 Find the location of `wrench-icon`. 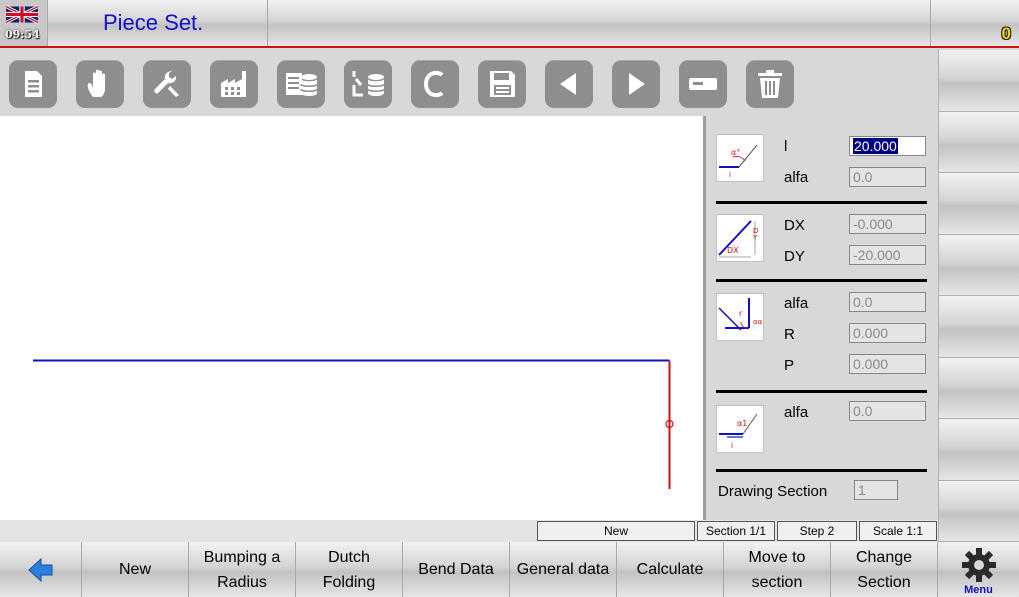

wrench-icon is located at coordinates (166, 84).